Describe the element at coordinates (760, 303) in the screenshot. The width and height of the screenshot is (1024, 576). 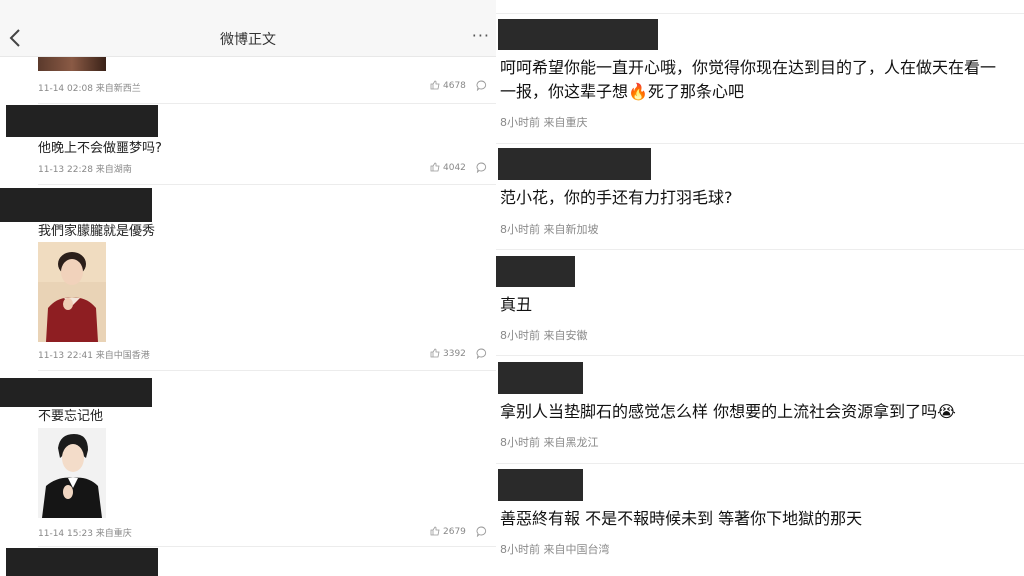
I see `comment-item: 真丑 8小时前 来自安徽` at that location.